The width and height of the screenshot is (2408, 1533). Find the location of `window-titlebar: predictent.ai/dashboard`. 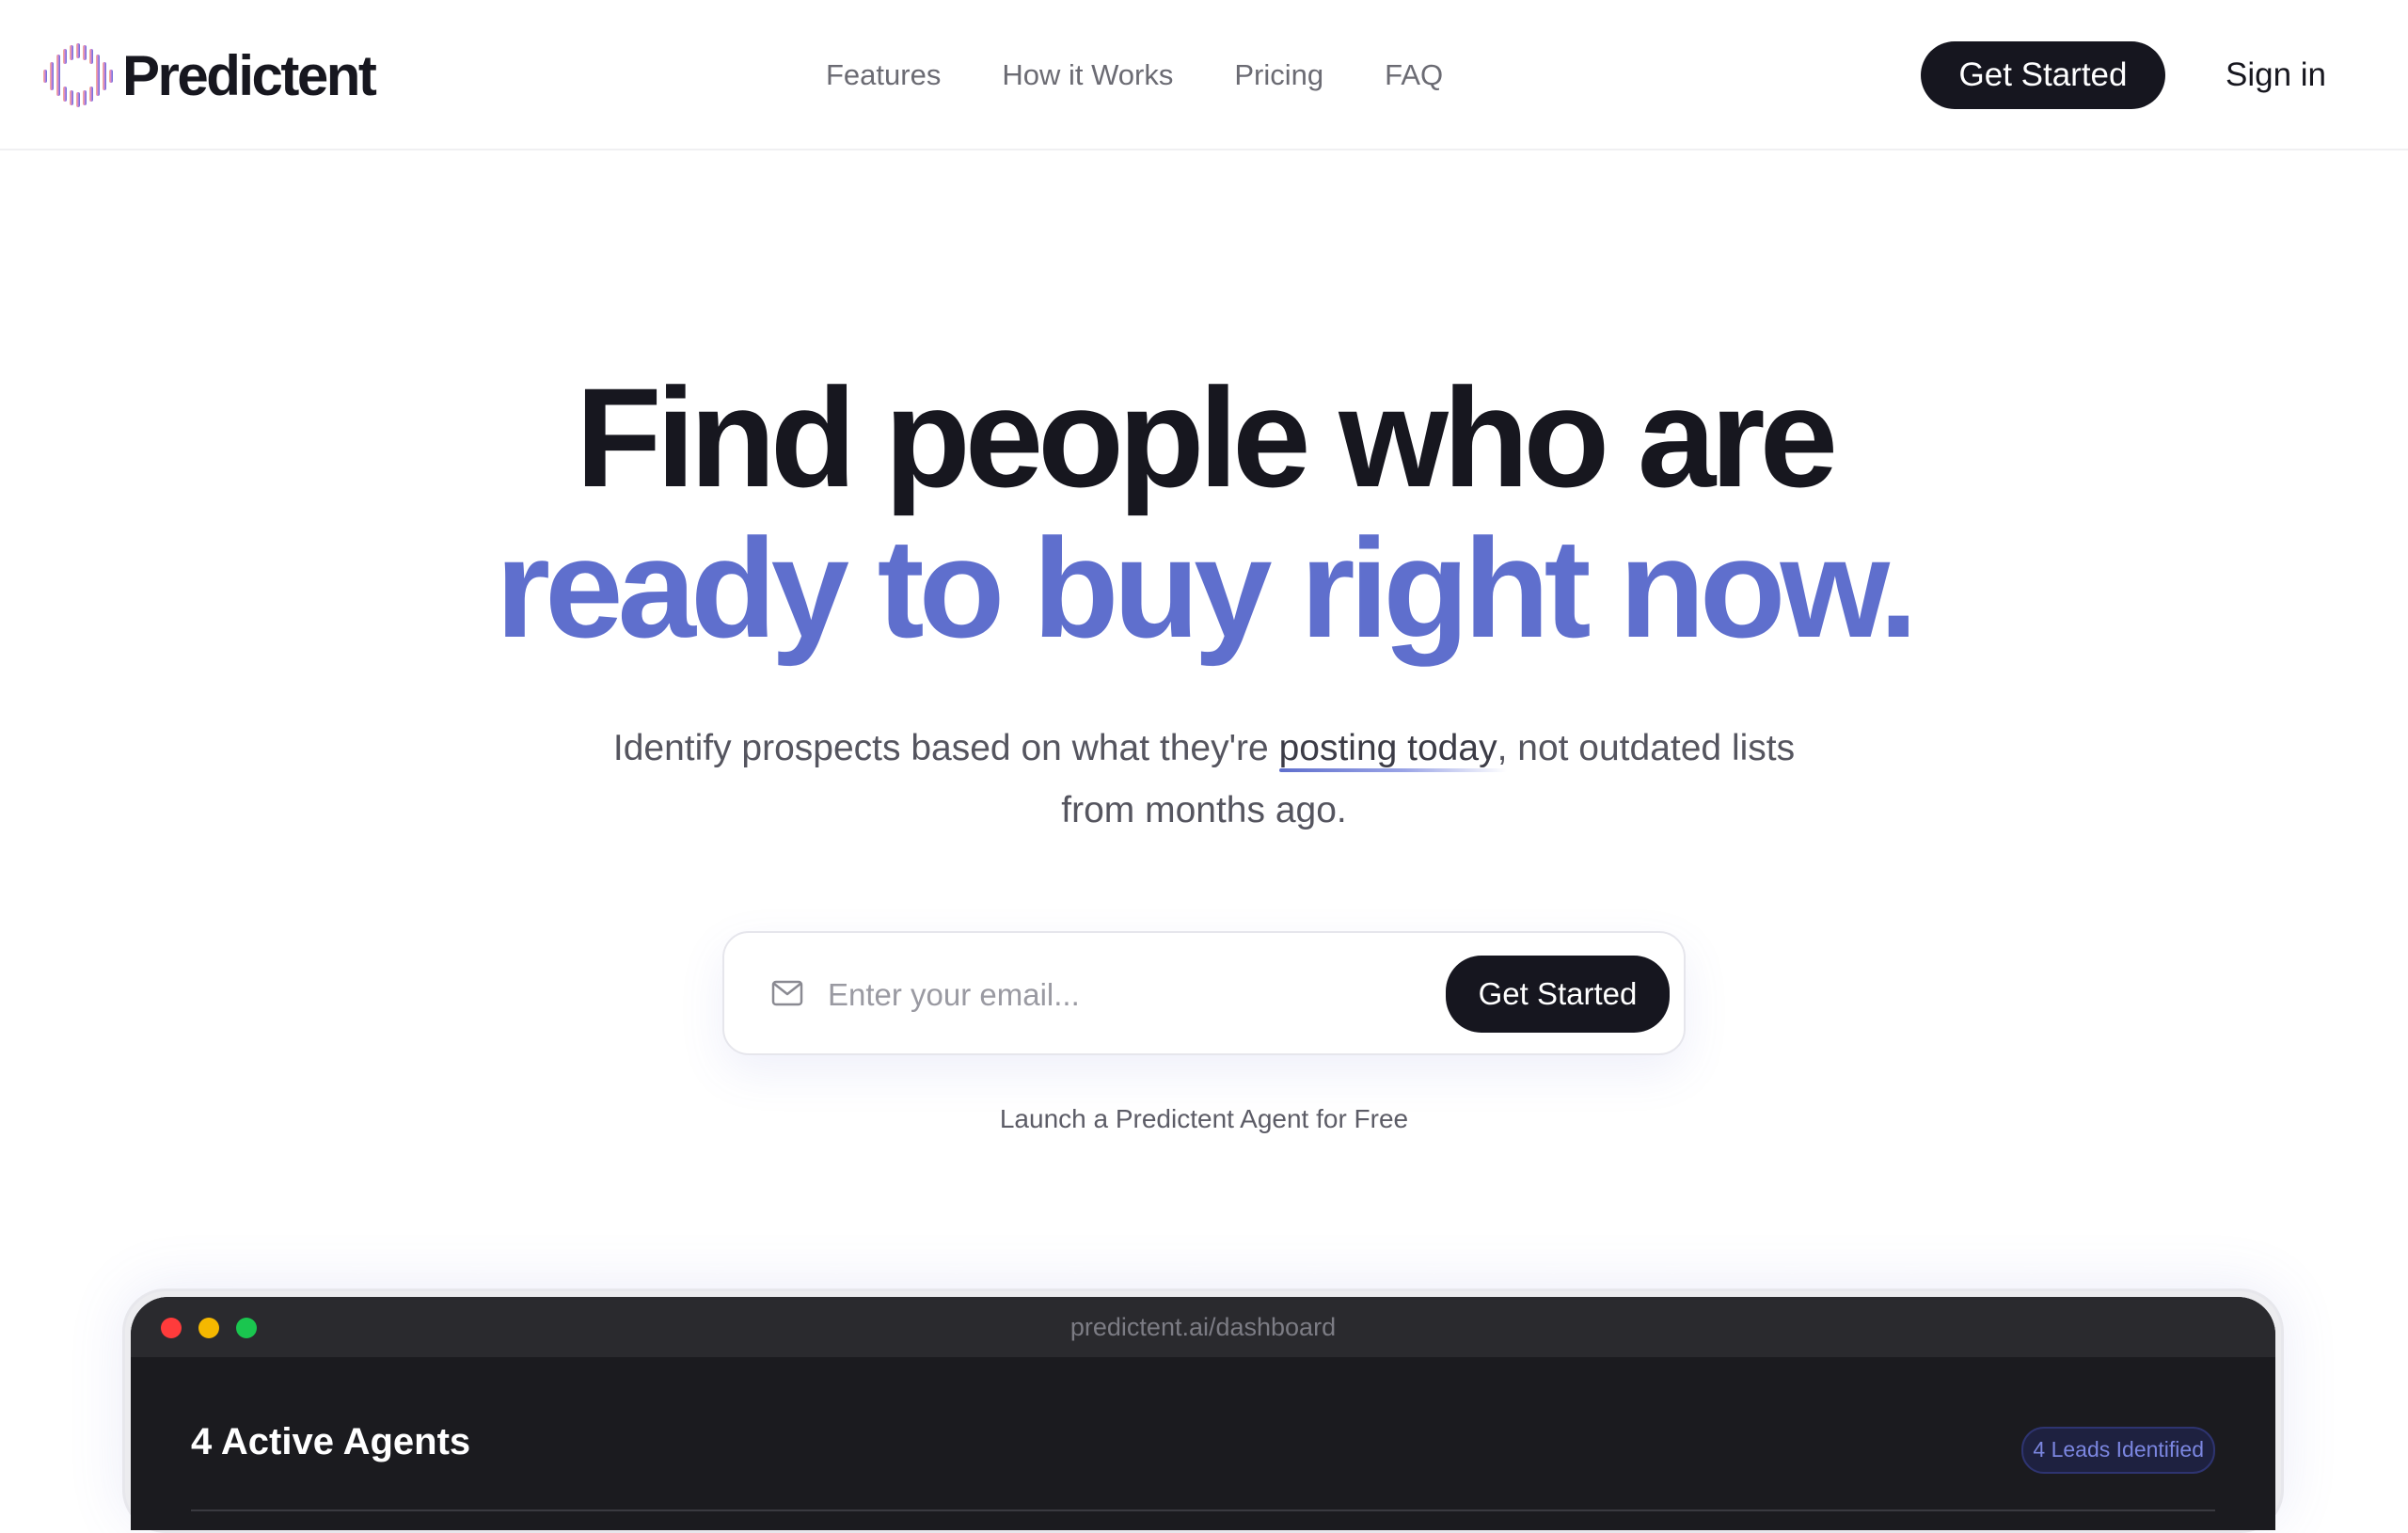

window-titlebar: predictent.ai/dashboard is located at coordinates (1203, 1327).